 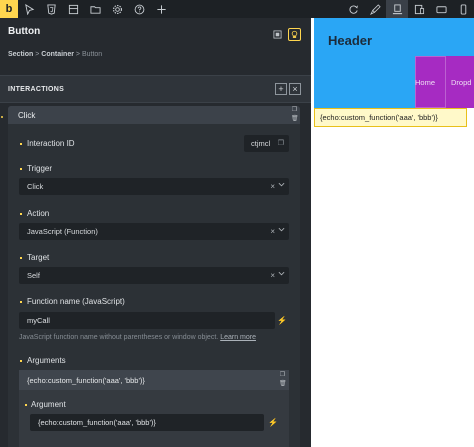 I want to click on target-value: Self, so click(x=33, y=275).